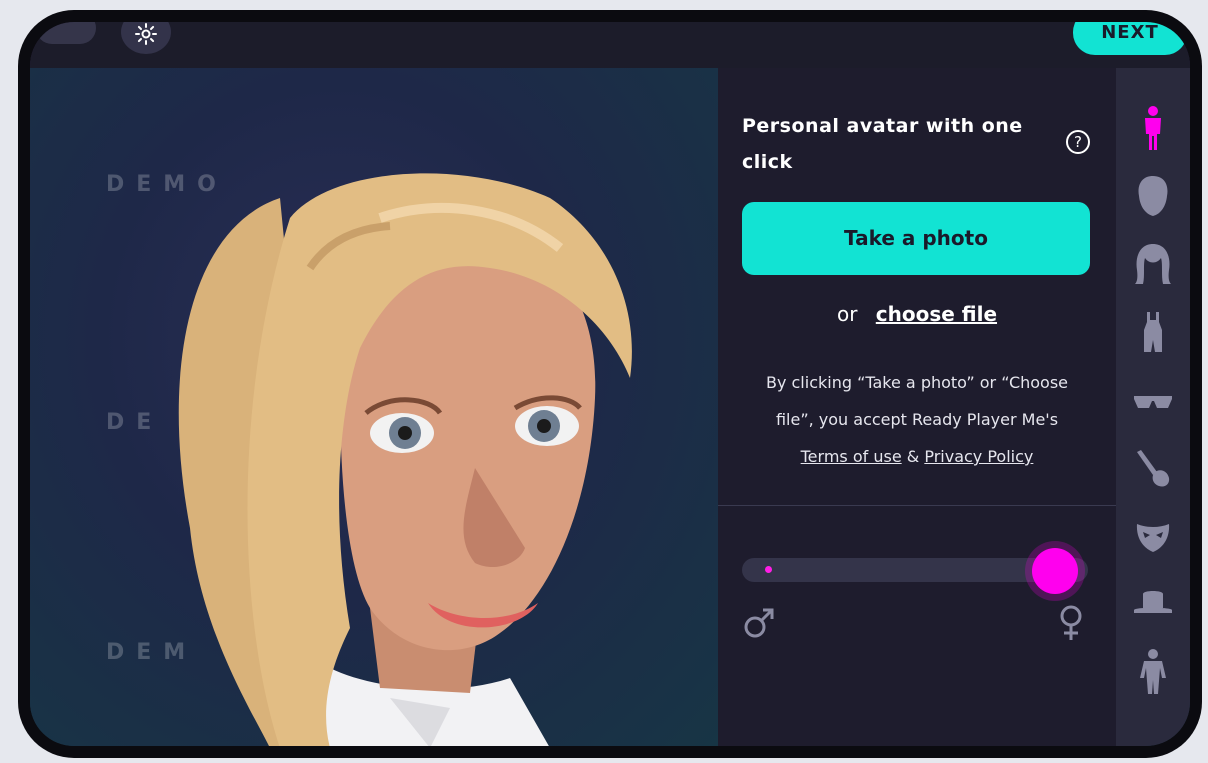  I want to click on panel-divider, so click(917, 505).